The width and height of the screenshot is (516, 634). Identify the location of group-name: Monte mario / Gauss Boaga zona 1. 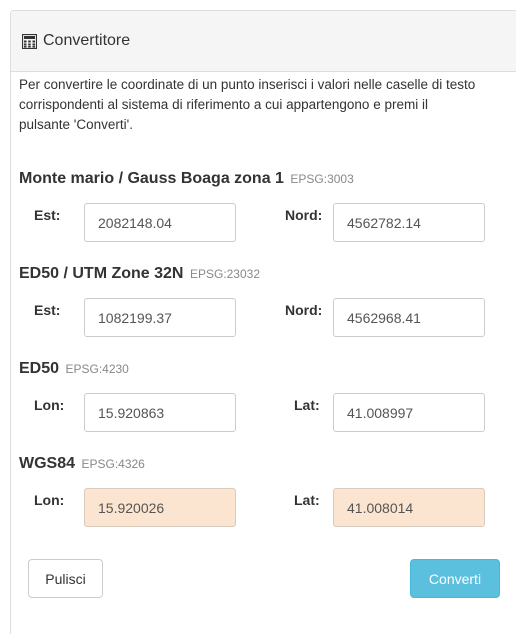
(151, 178).